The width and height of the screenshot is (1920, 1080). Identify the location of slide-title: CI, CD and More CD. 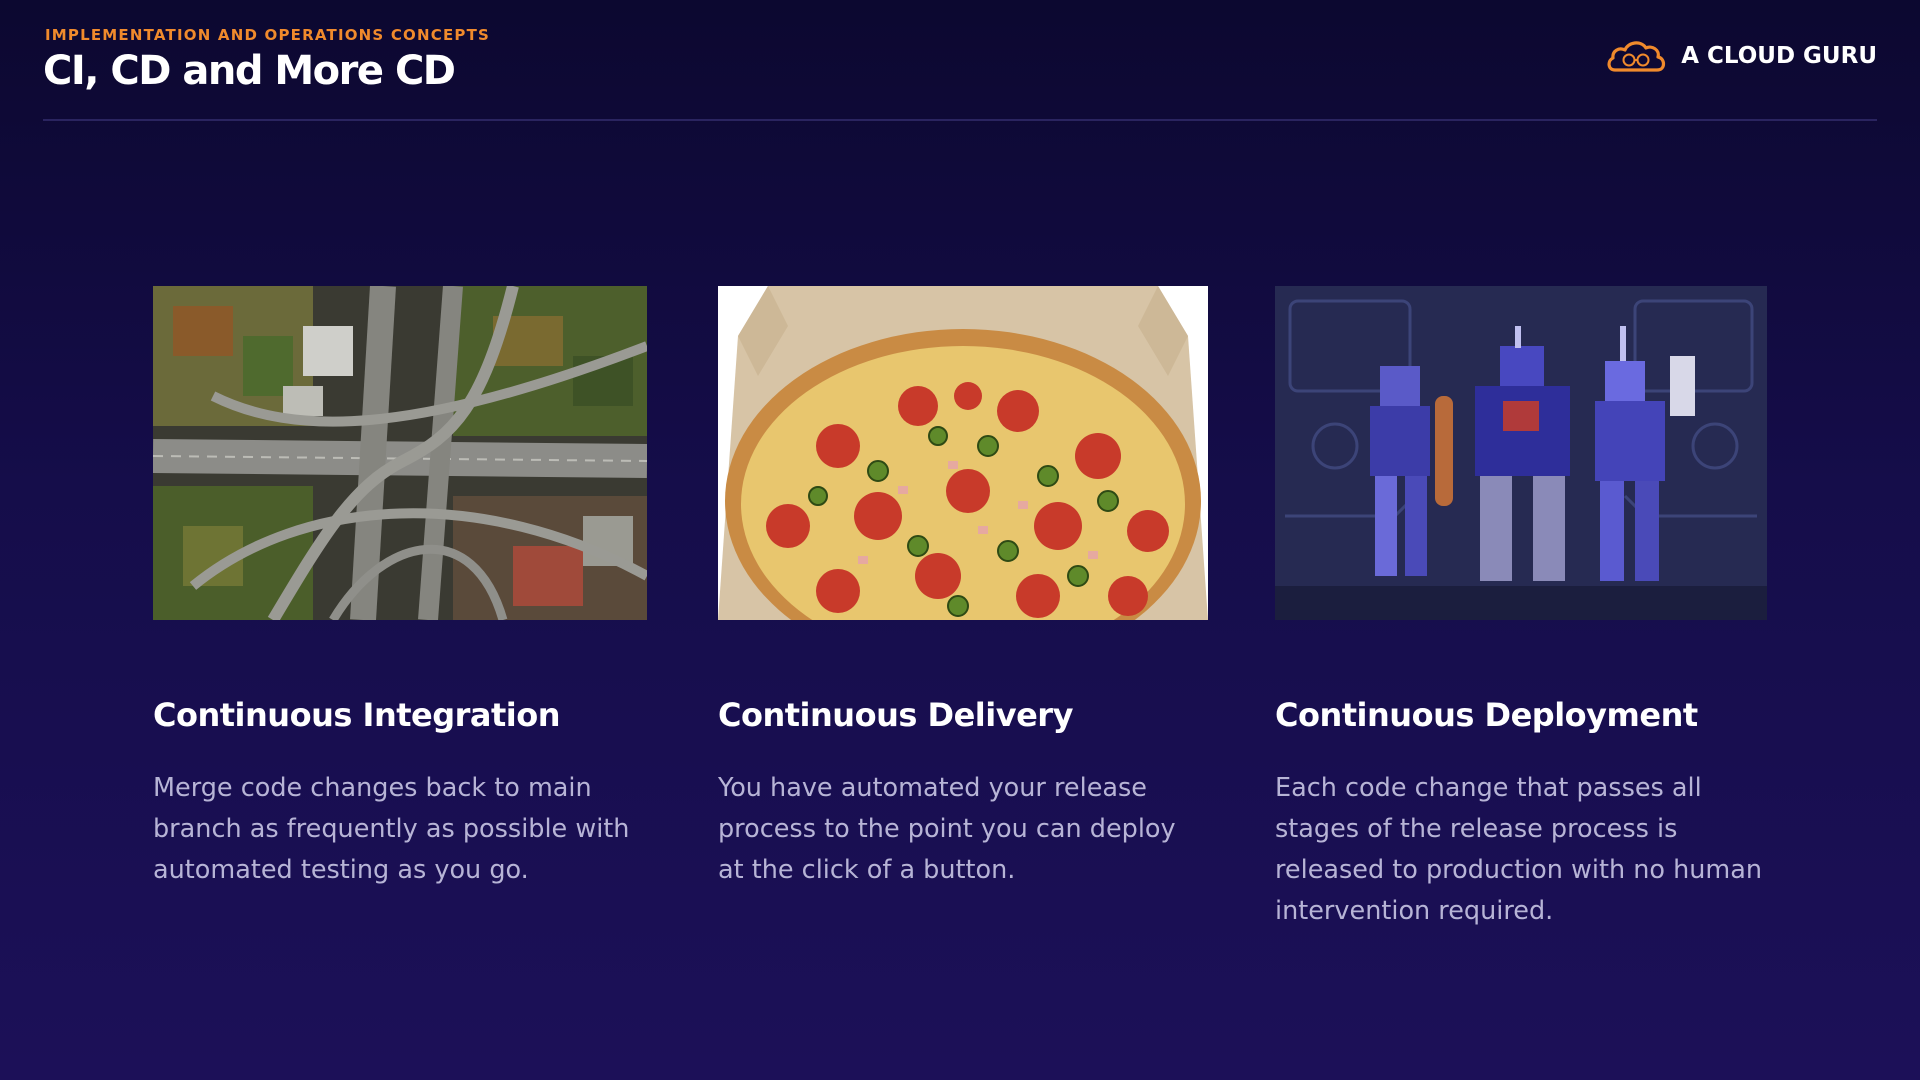
(249, 71).